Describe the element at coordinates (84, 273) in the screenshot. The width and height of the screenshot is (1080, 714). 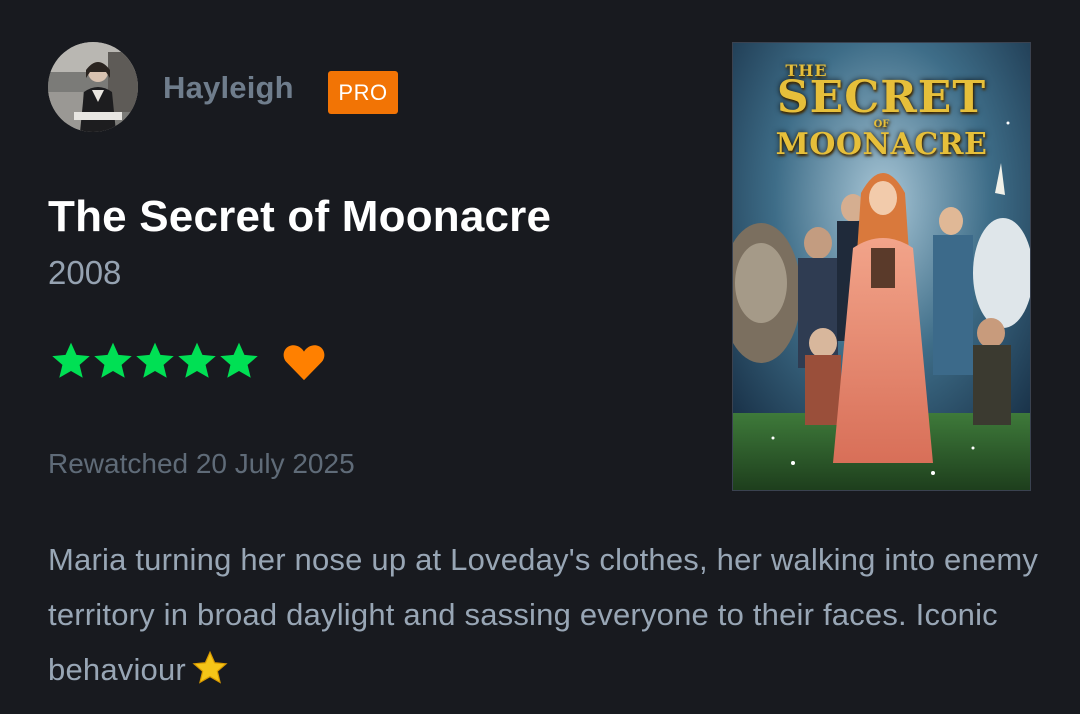
I see `film-year: 2008` at that location.